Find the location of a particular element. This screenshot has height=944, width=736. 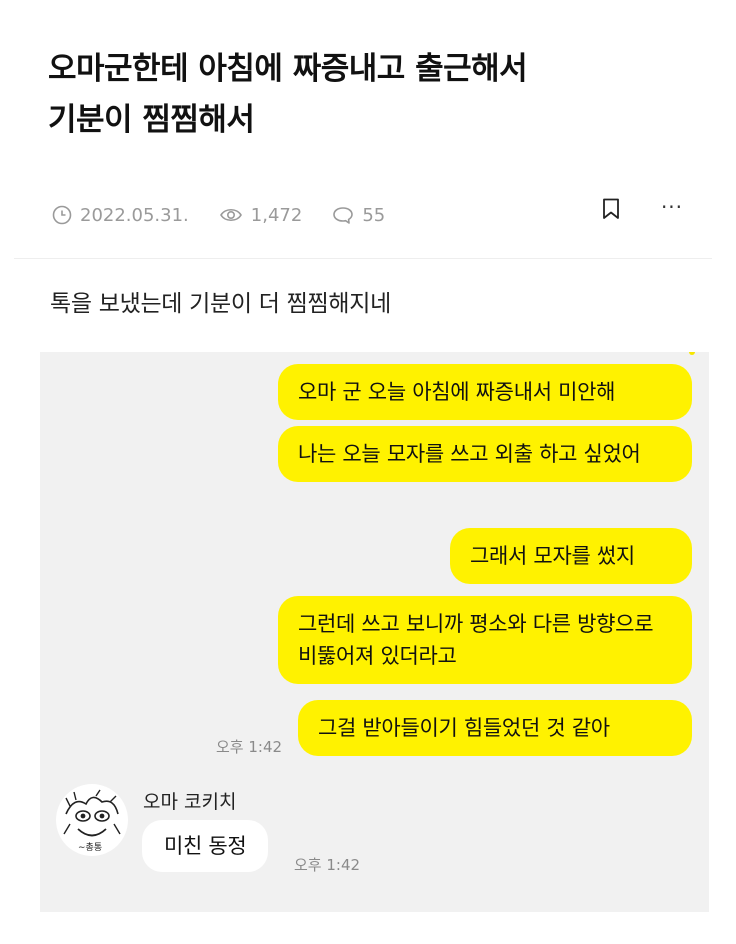

post-views: 1,472 is located at coordinates (261, 215).